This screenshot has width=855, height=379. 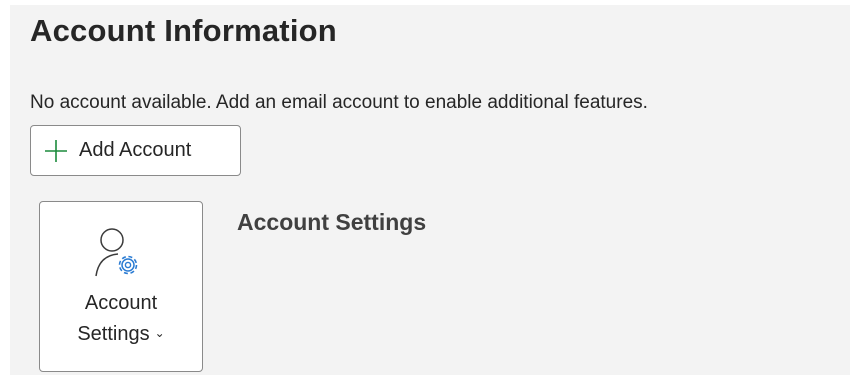 What do you see at coordinates (121, 286) in the screenshot?
I see `account-settings-button: Account Settings ⌄` at bounding box center [121, 286].